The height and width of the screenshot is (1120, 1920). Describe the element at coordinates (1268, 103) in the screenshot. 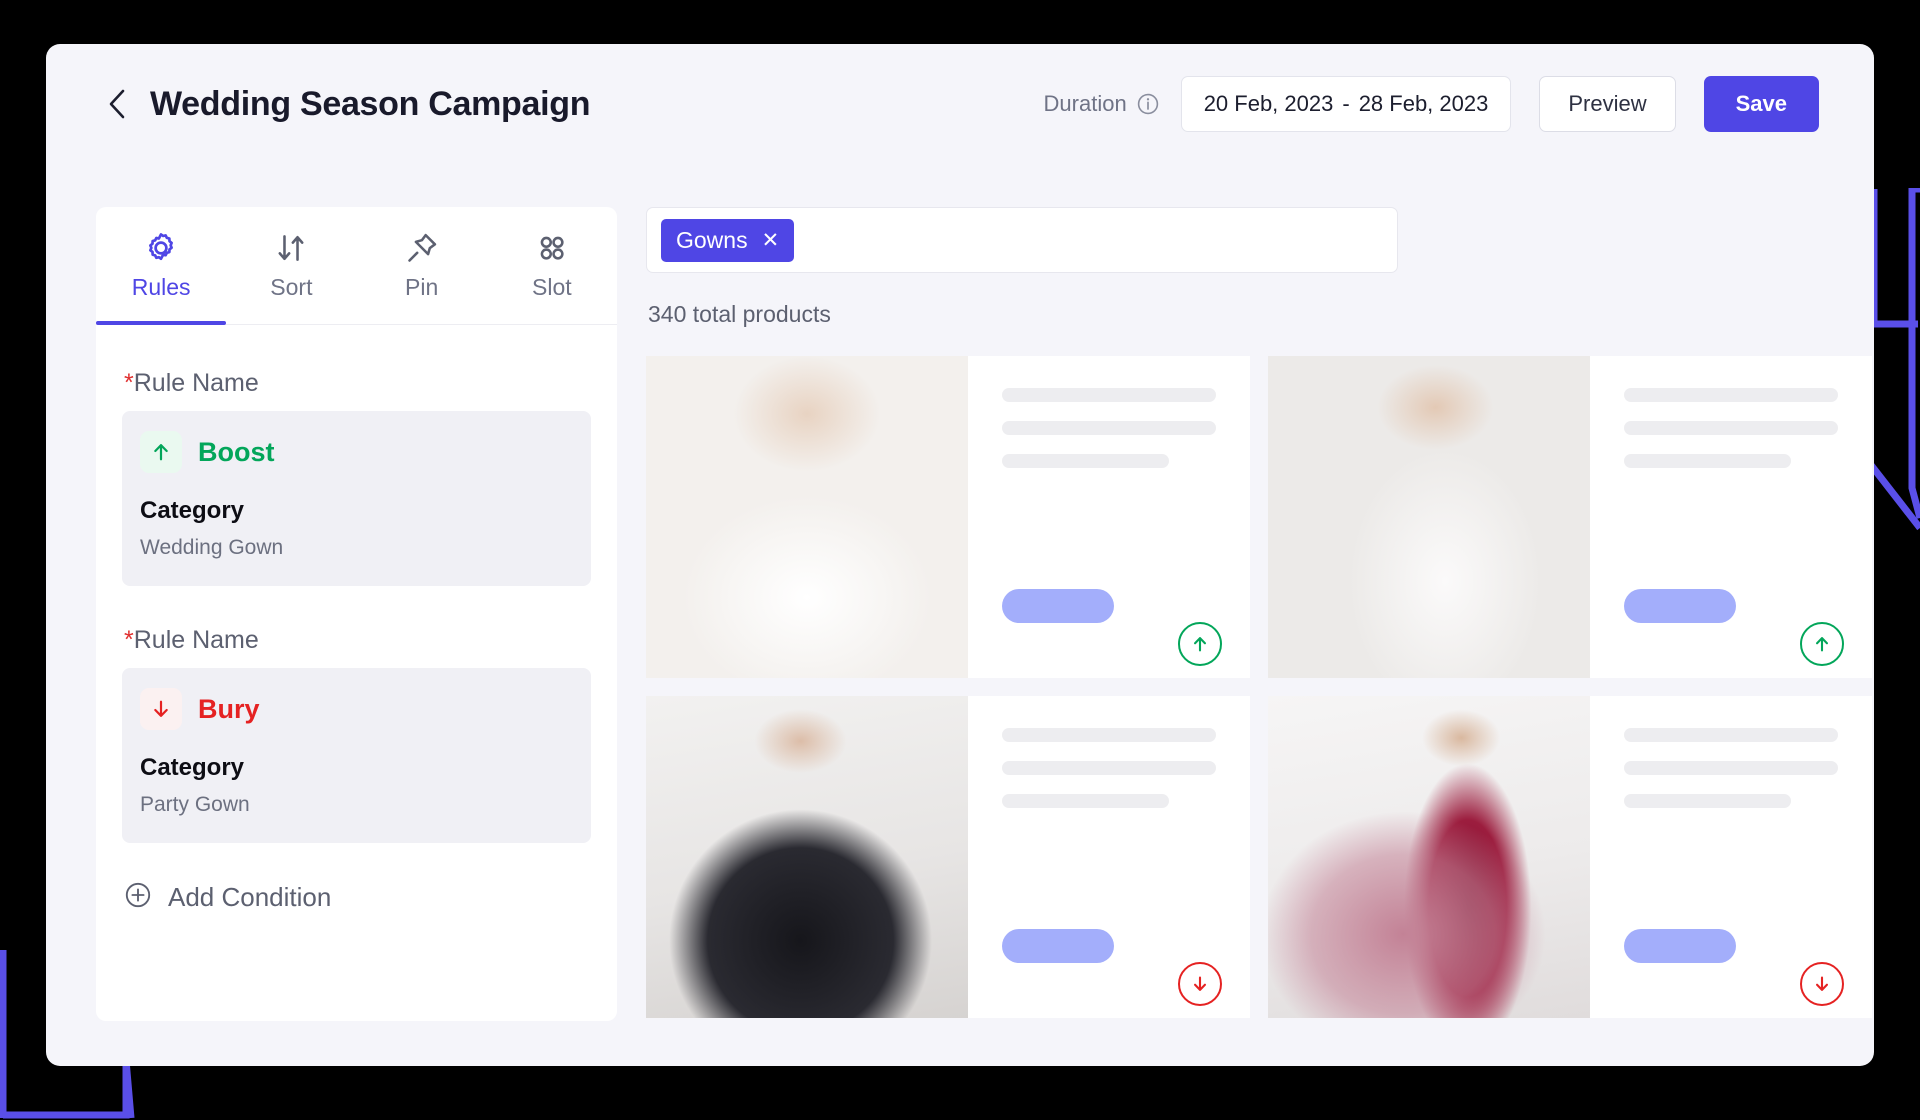

I see `date-start: 20 Feb, 2023` at that location.